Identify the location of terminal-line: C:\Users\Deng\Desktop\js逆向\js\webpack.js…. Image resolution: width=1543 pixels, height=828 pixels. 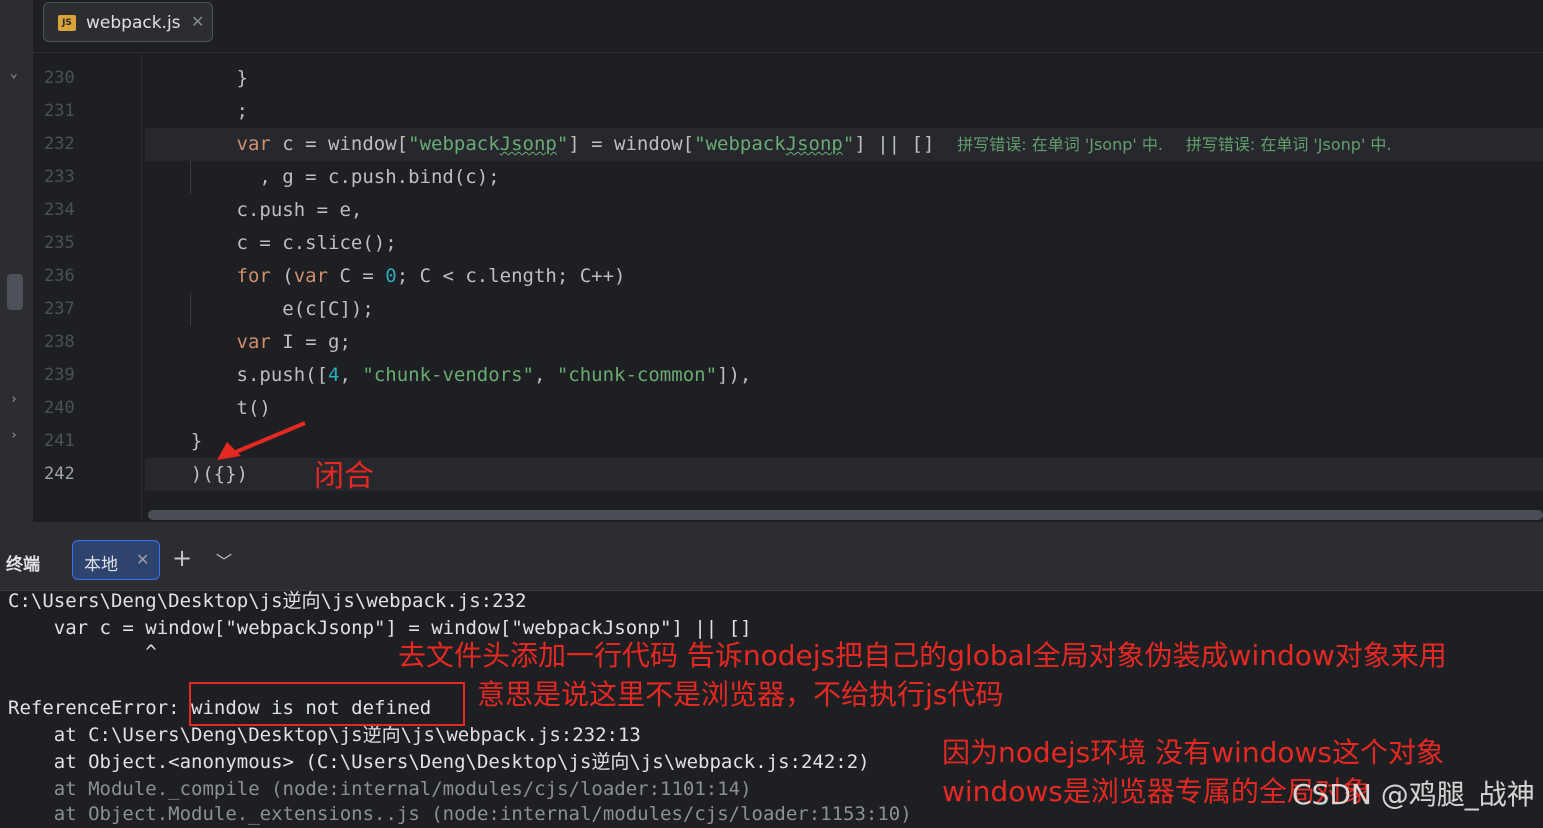
(267, 601).